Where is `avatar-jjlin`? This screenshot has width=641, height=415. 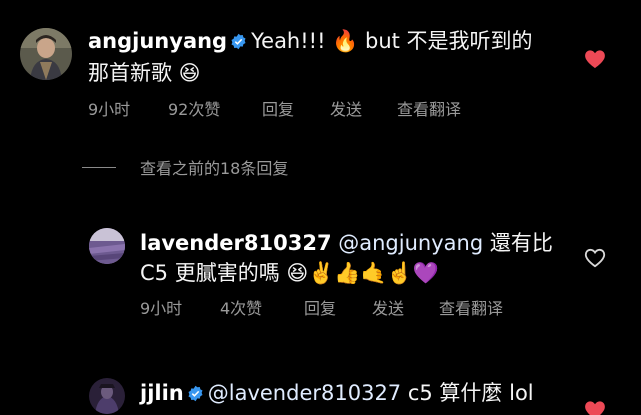 avatar-jjlin is located at coordinates (107, 396).